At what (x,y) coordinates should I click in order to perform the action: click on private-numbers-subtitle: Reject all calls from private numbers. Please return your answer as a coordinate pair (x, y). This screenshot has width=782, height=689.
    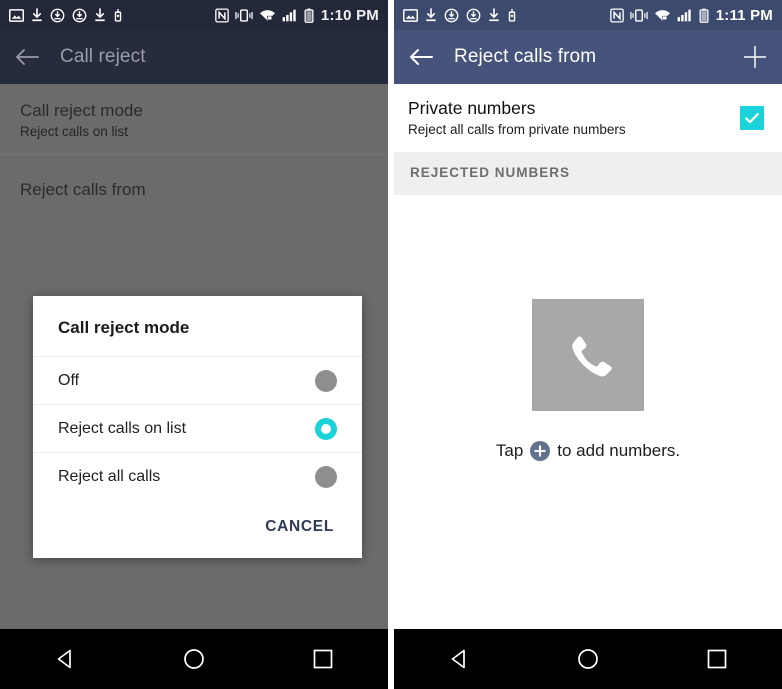
    Looking at the image, I should click on (517, 129).